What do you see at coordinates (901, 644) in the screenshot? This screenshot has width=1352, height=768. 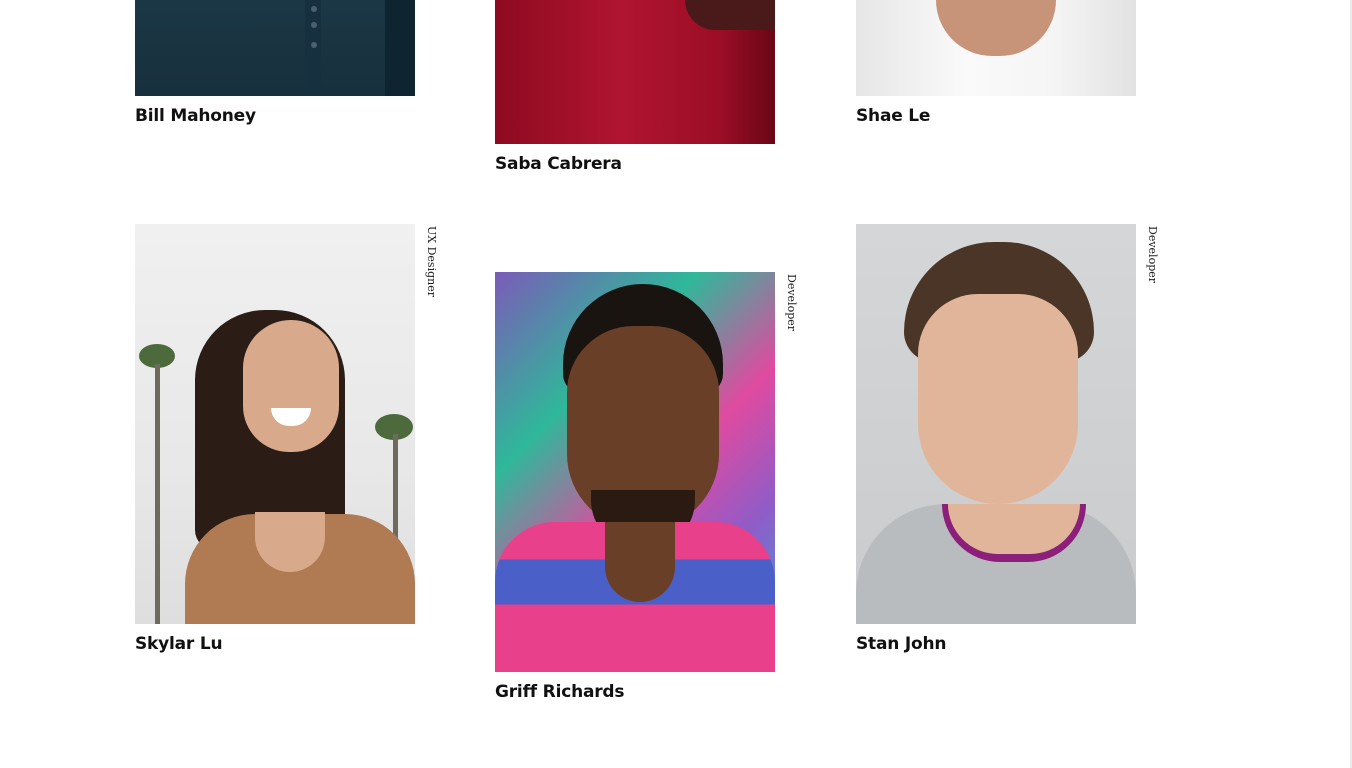 I see `team-member-name: Stan John` at bounding box center [901, 644].